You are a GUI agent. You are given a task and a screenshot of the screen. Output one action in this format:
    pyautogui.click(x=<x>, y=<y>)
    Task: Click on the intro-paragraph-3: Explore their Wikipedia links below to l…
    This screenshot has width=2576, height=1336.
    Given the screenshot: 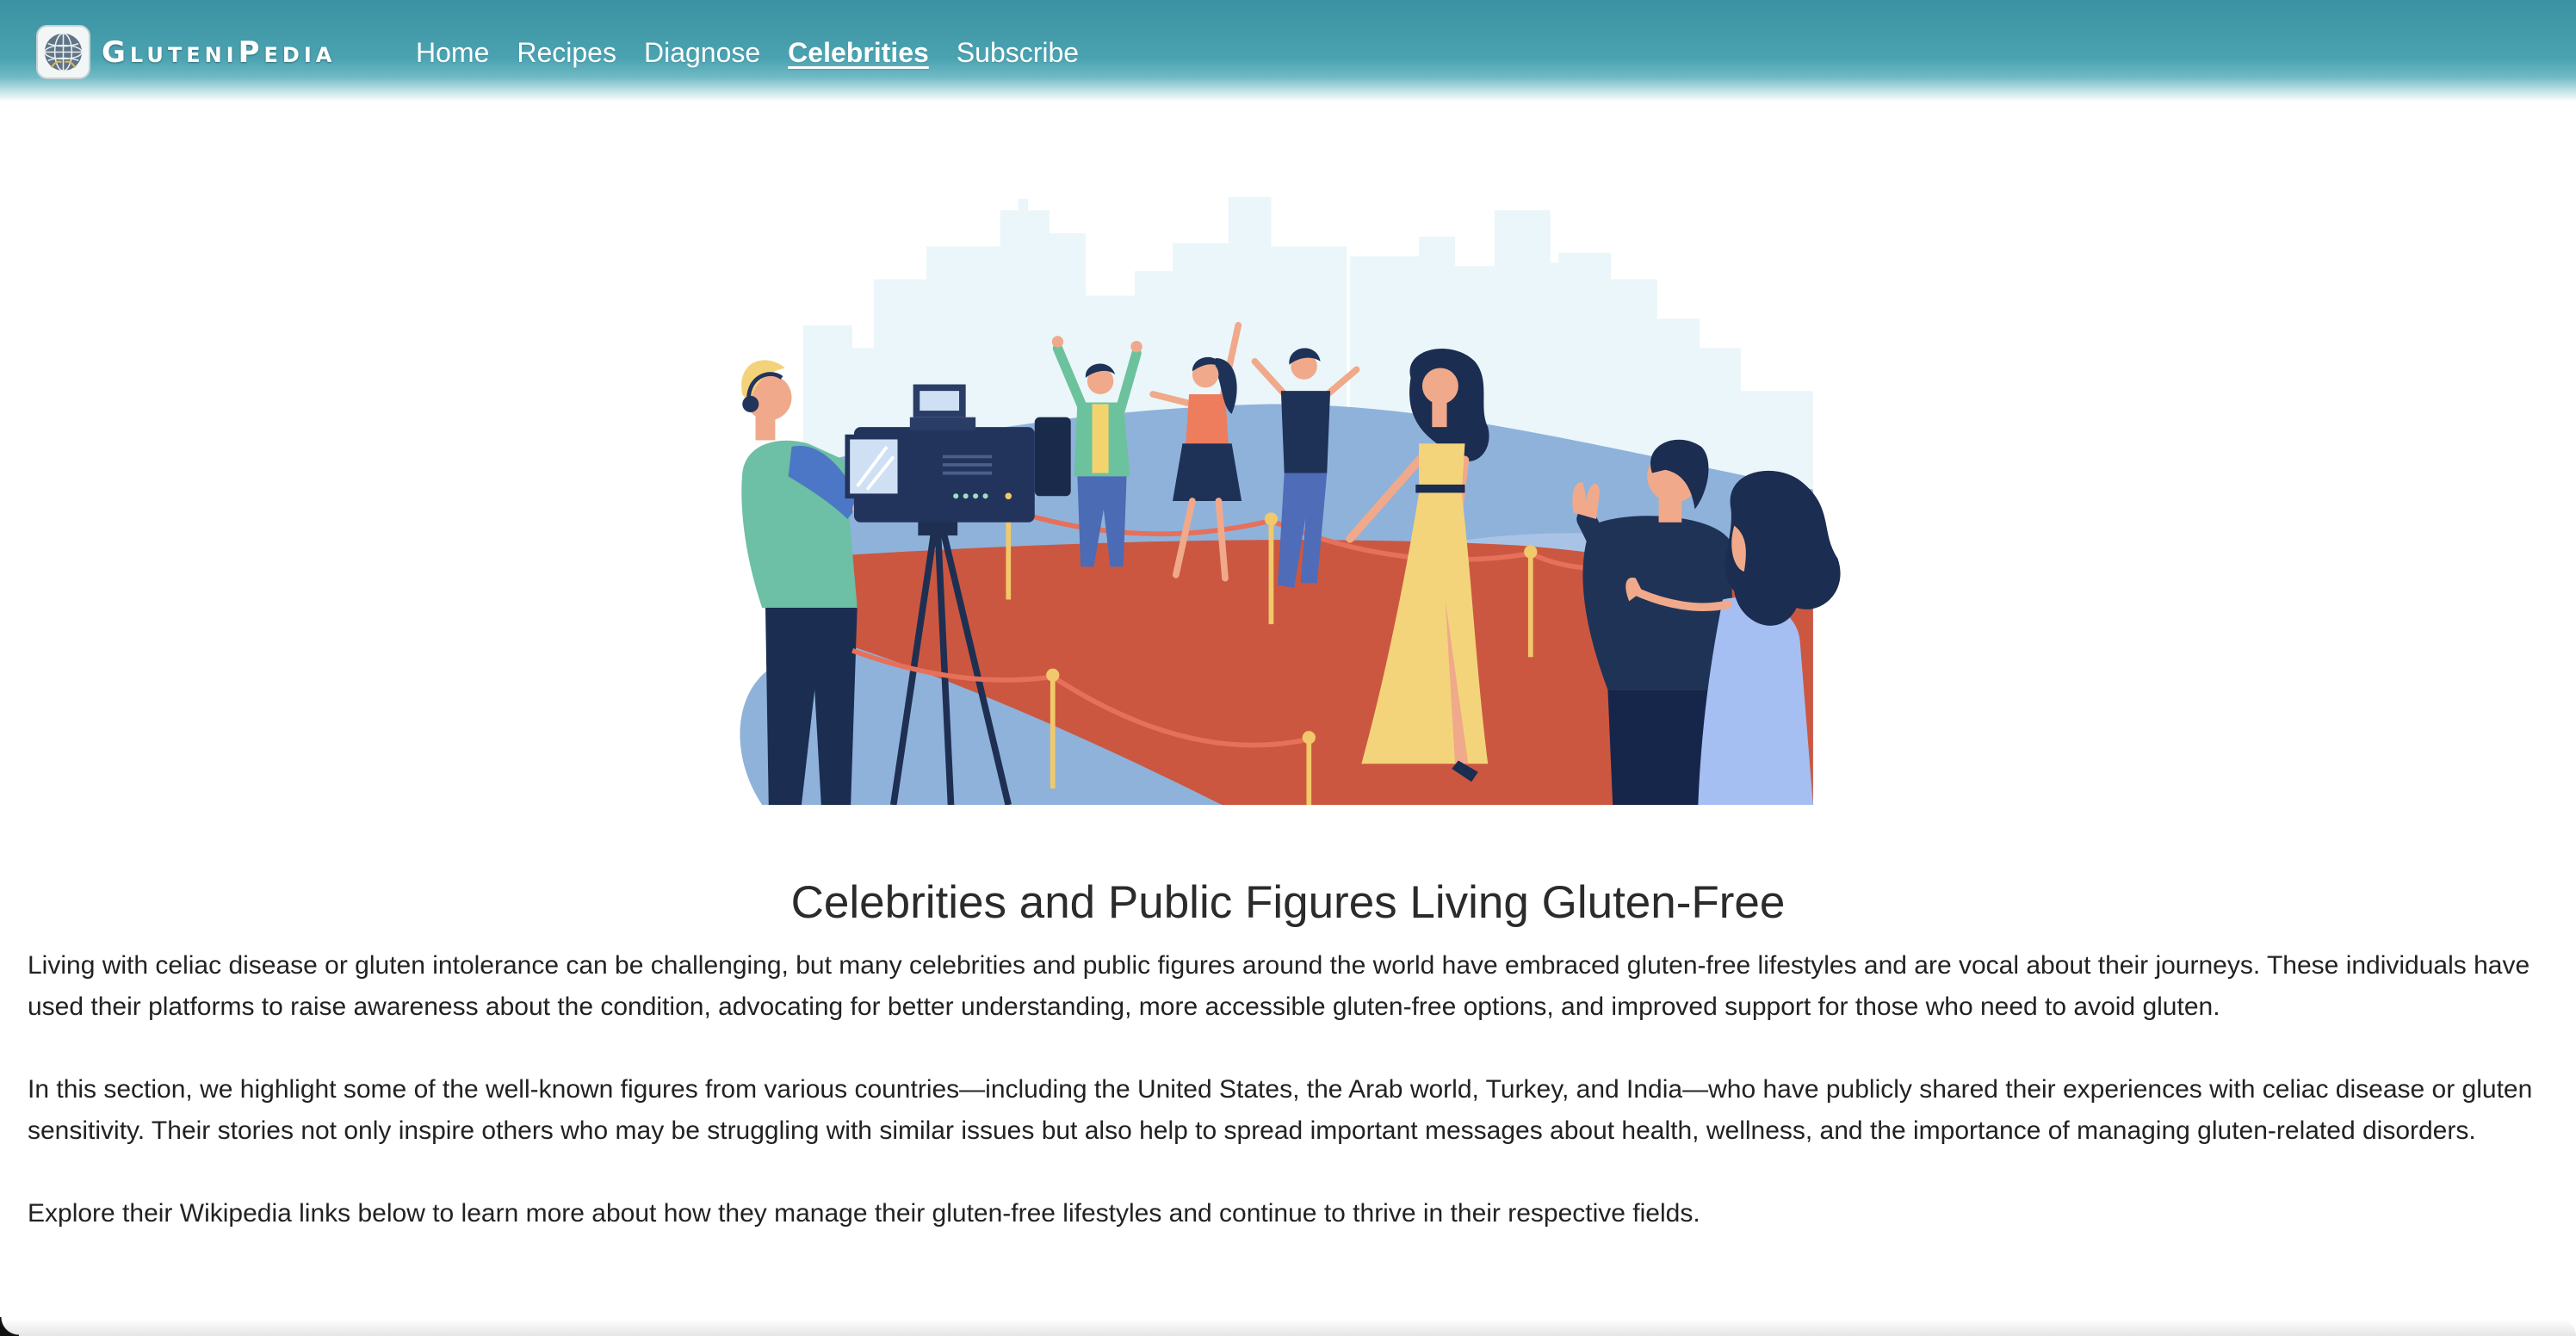 What is the action you would take?
    pyautogui.click(x=864, y=1213)
    